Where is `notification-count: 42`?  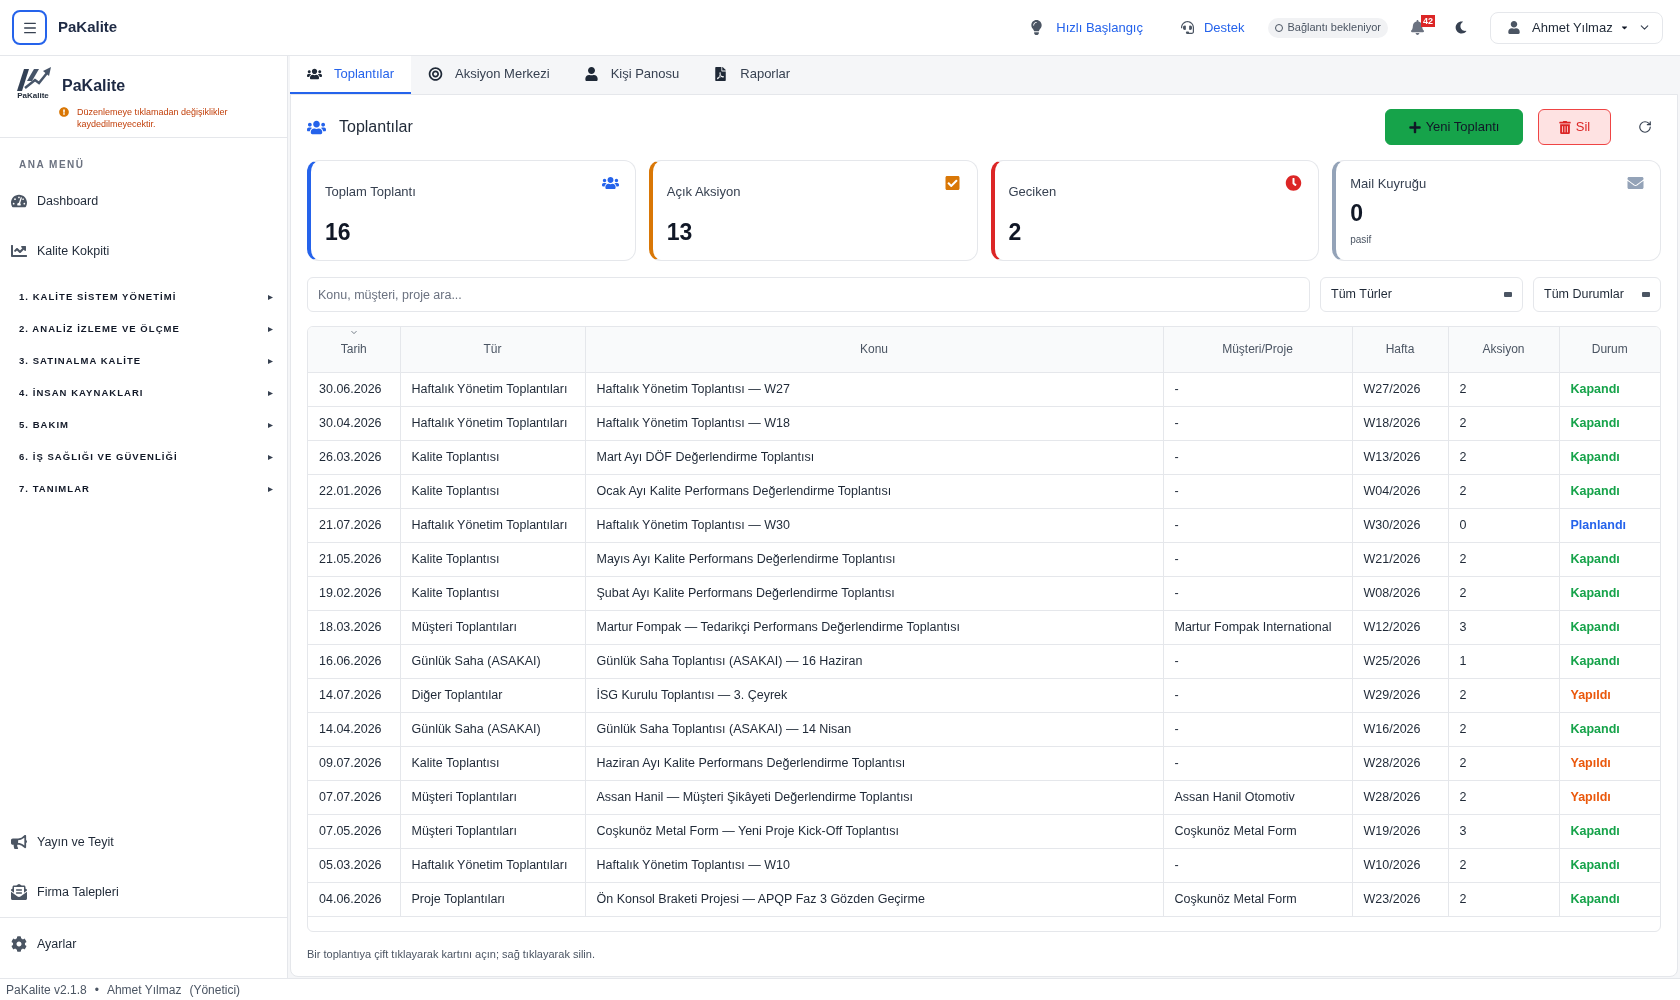
notification-count: 42 is located at coordinates (1428, 20).